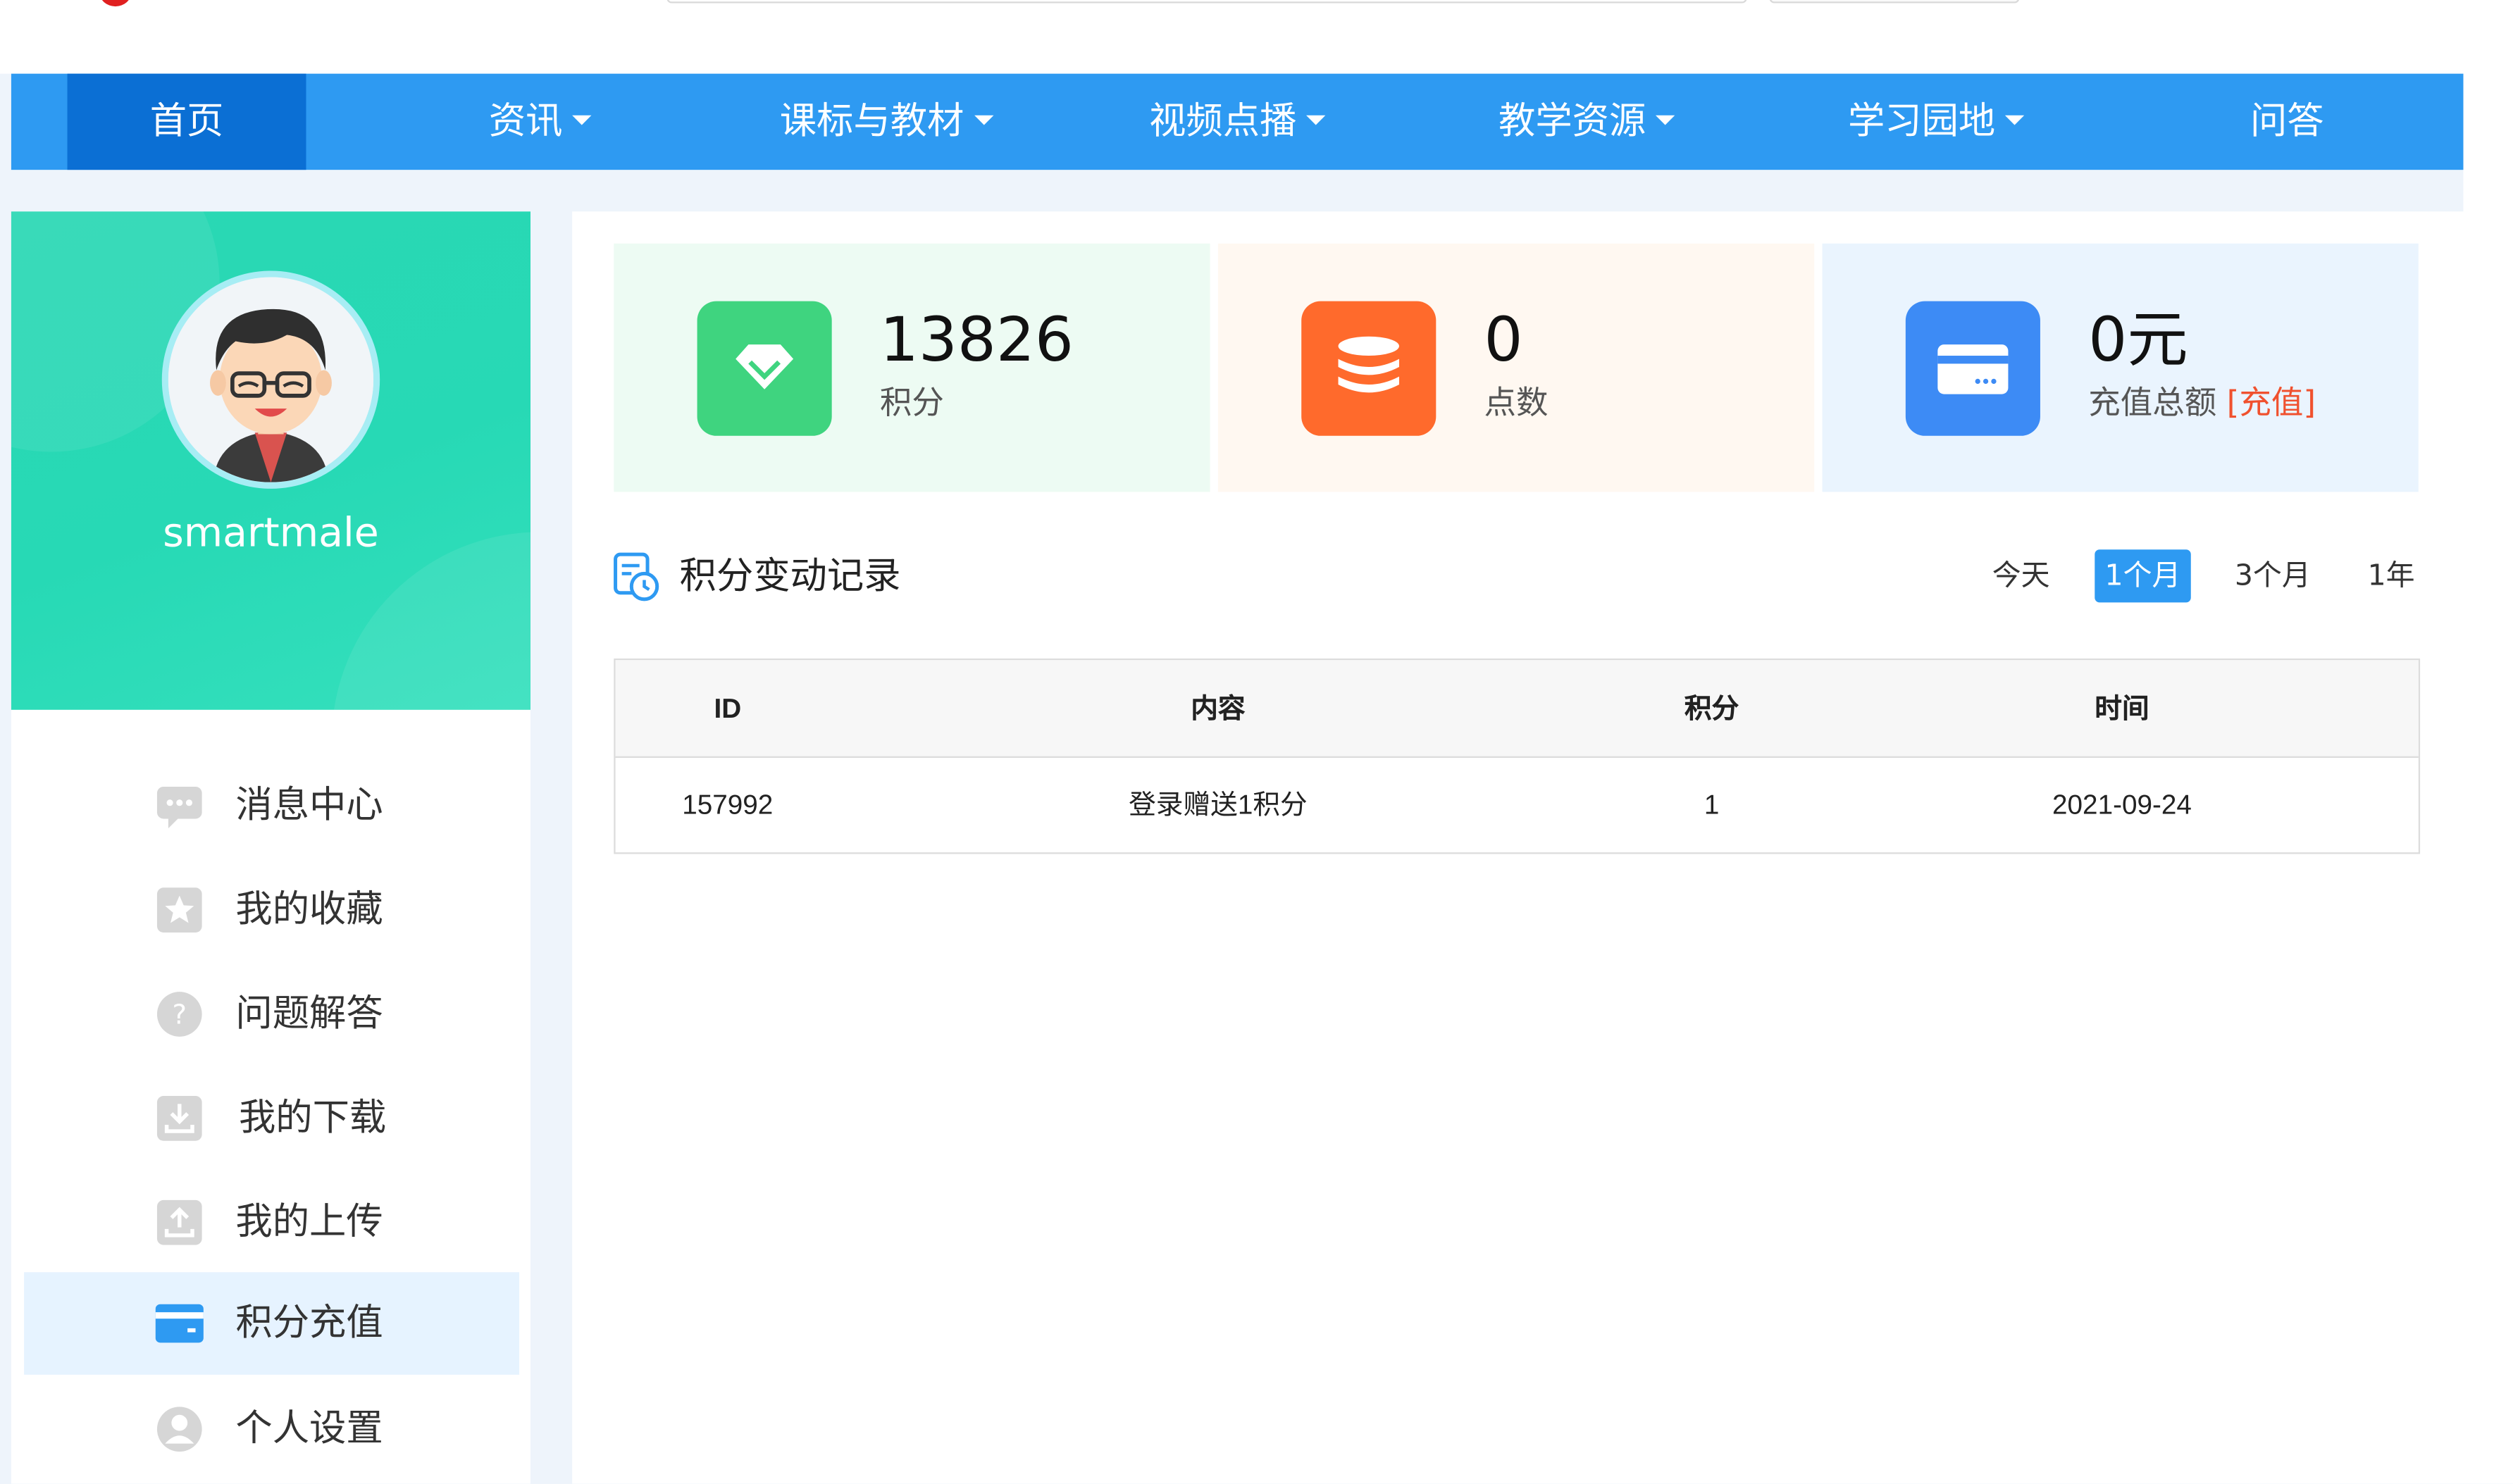 This screenshot has height=1484, width=2513. I want to click on nav-item-label: 学习园地, so click(1921, 122).